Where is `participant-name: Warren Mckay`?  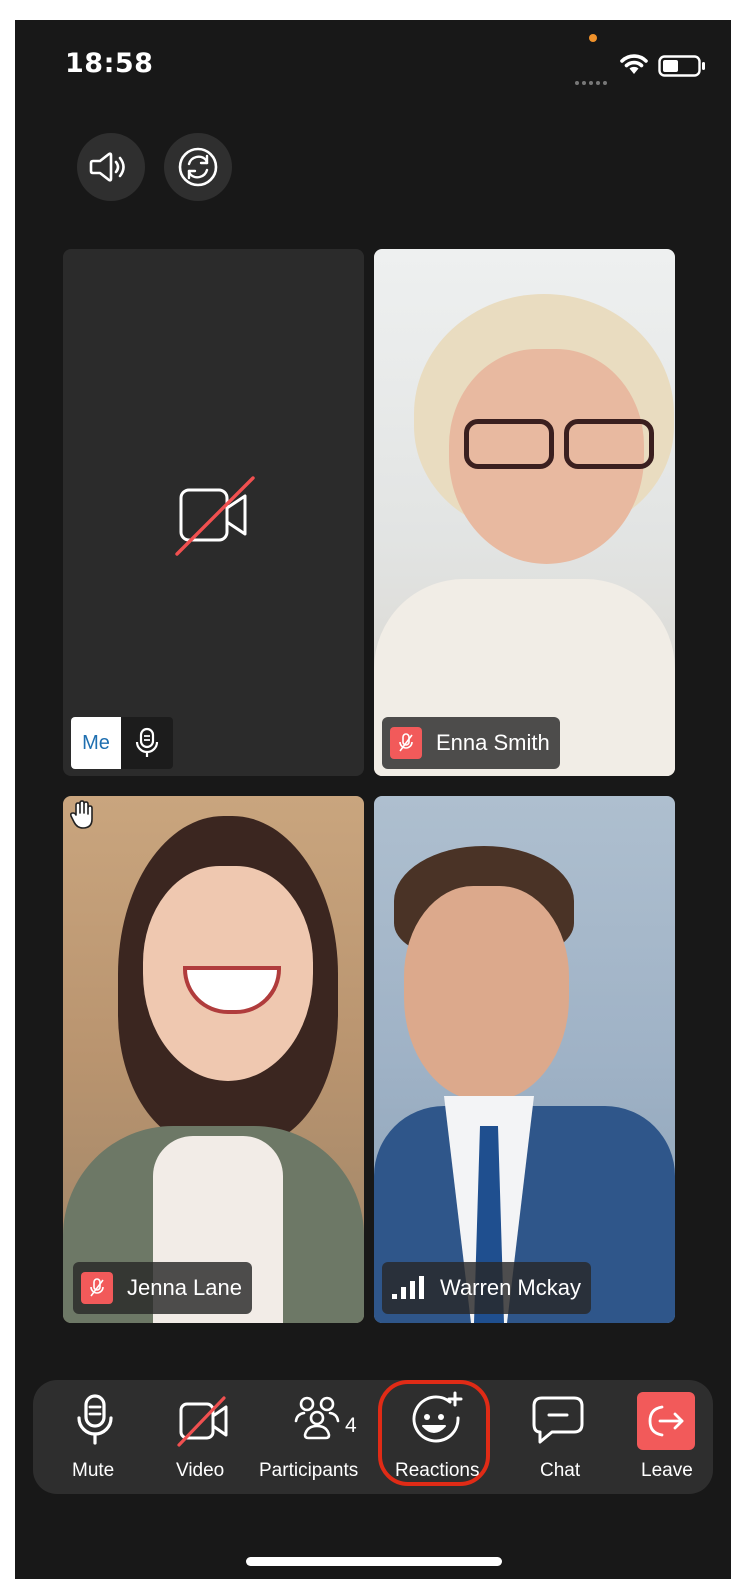
participant-name: Warren Mckay is located at coordinates (510, 1287).